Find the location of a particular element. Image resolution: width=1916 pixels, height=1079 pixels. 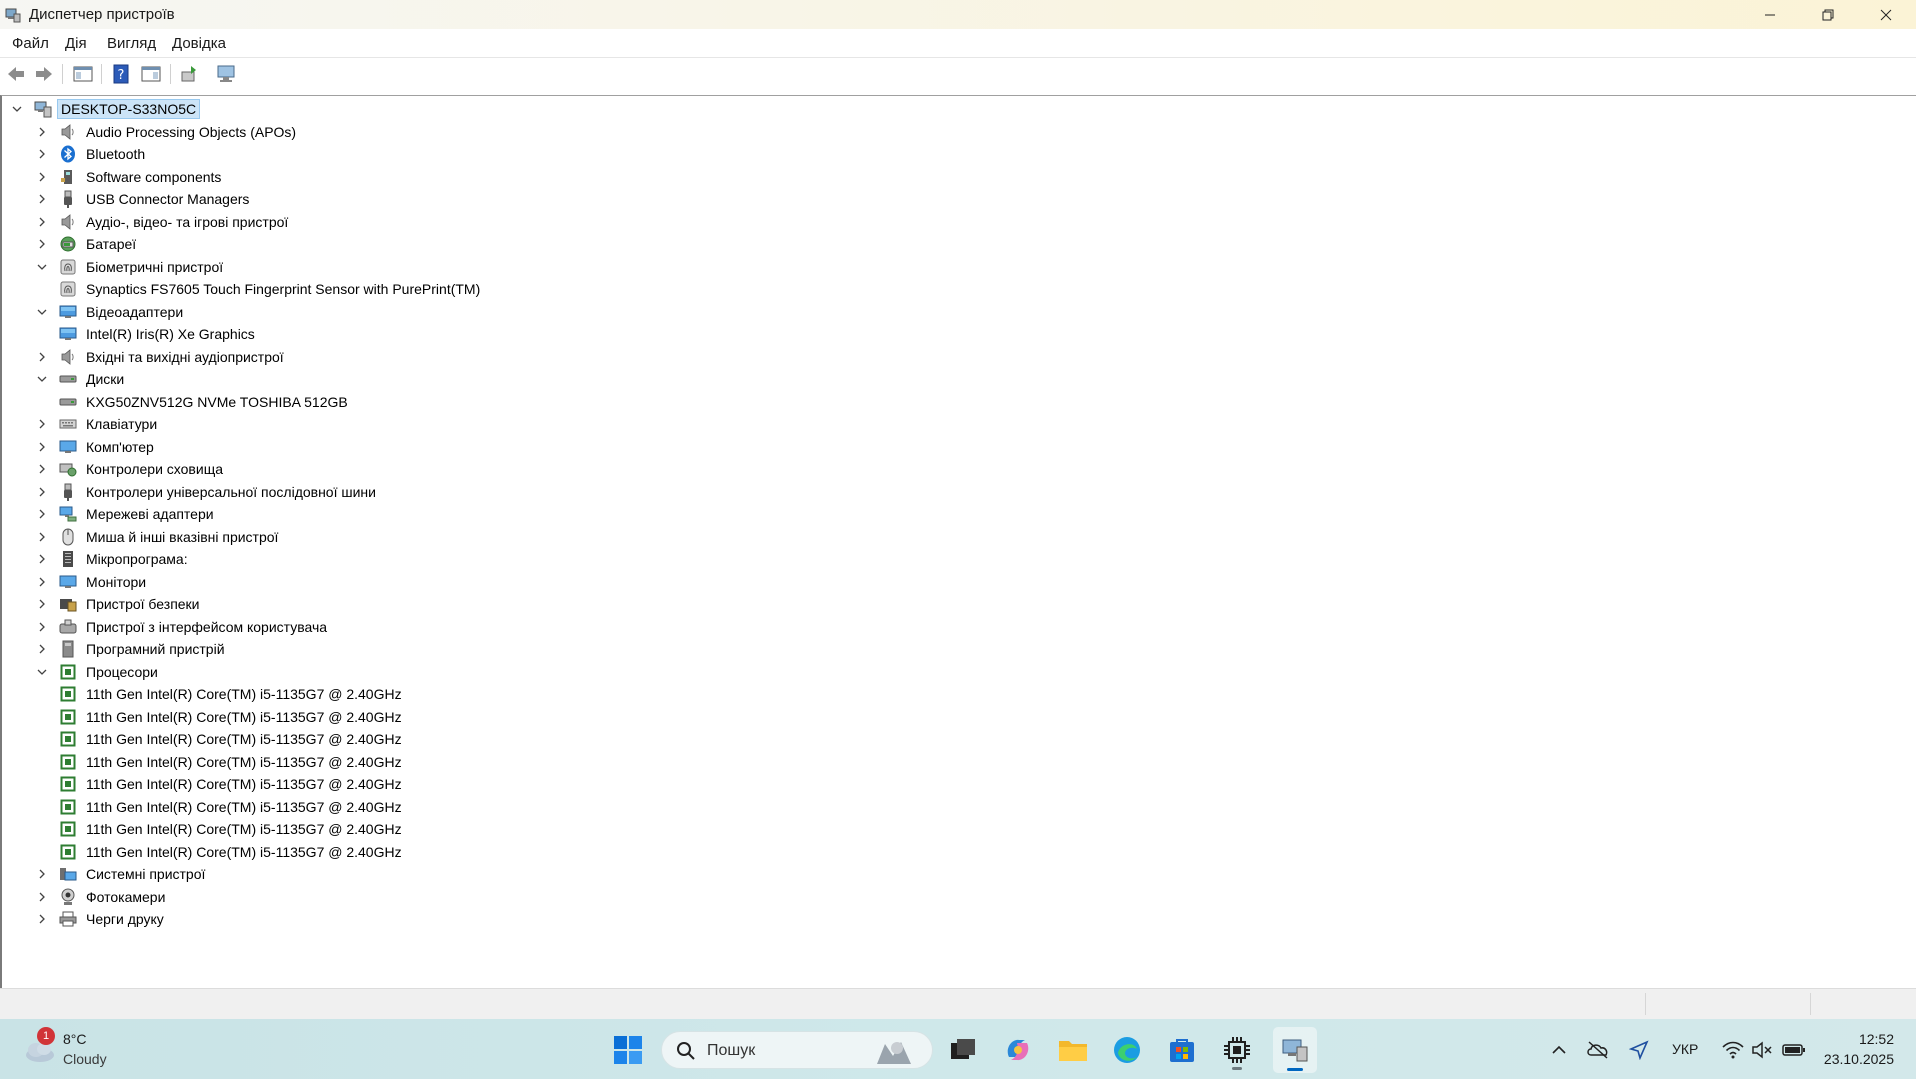

copilot-icon is located at coordinates (1018, 1050).